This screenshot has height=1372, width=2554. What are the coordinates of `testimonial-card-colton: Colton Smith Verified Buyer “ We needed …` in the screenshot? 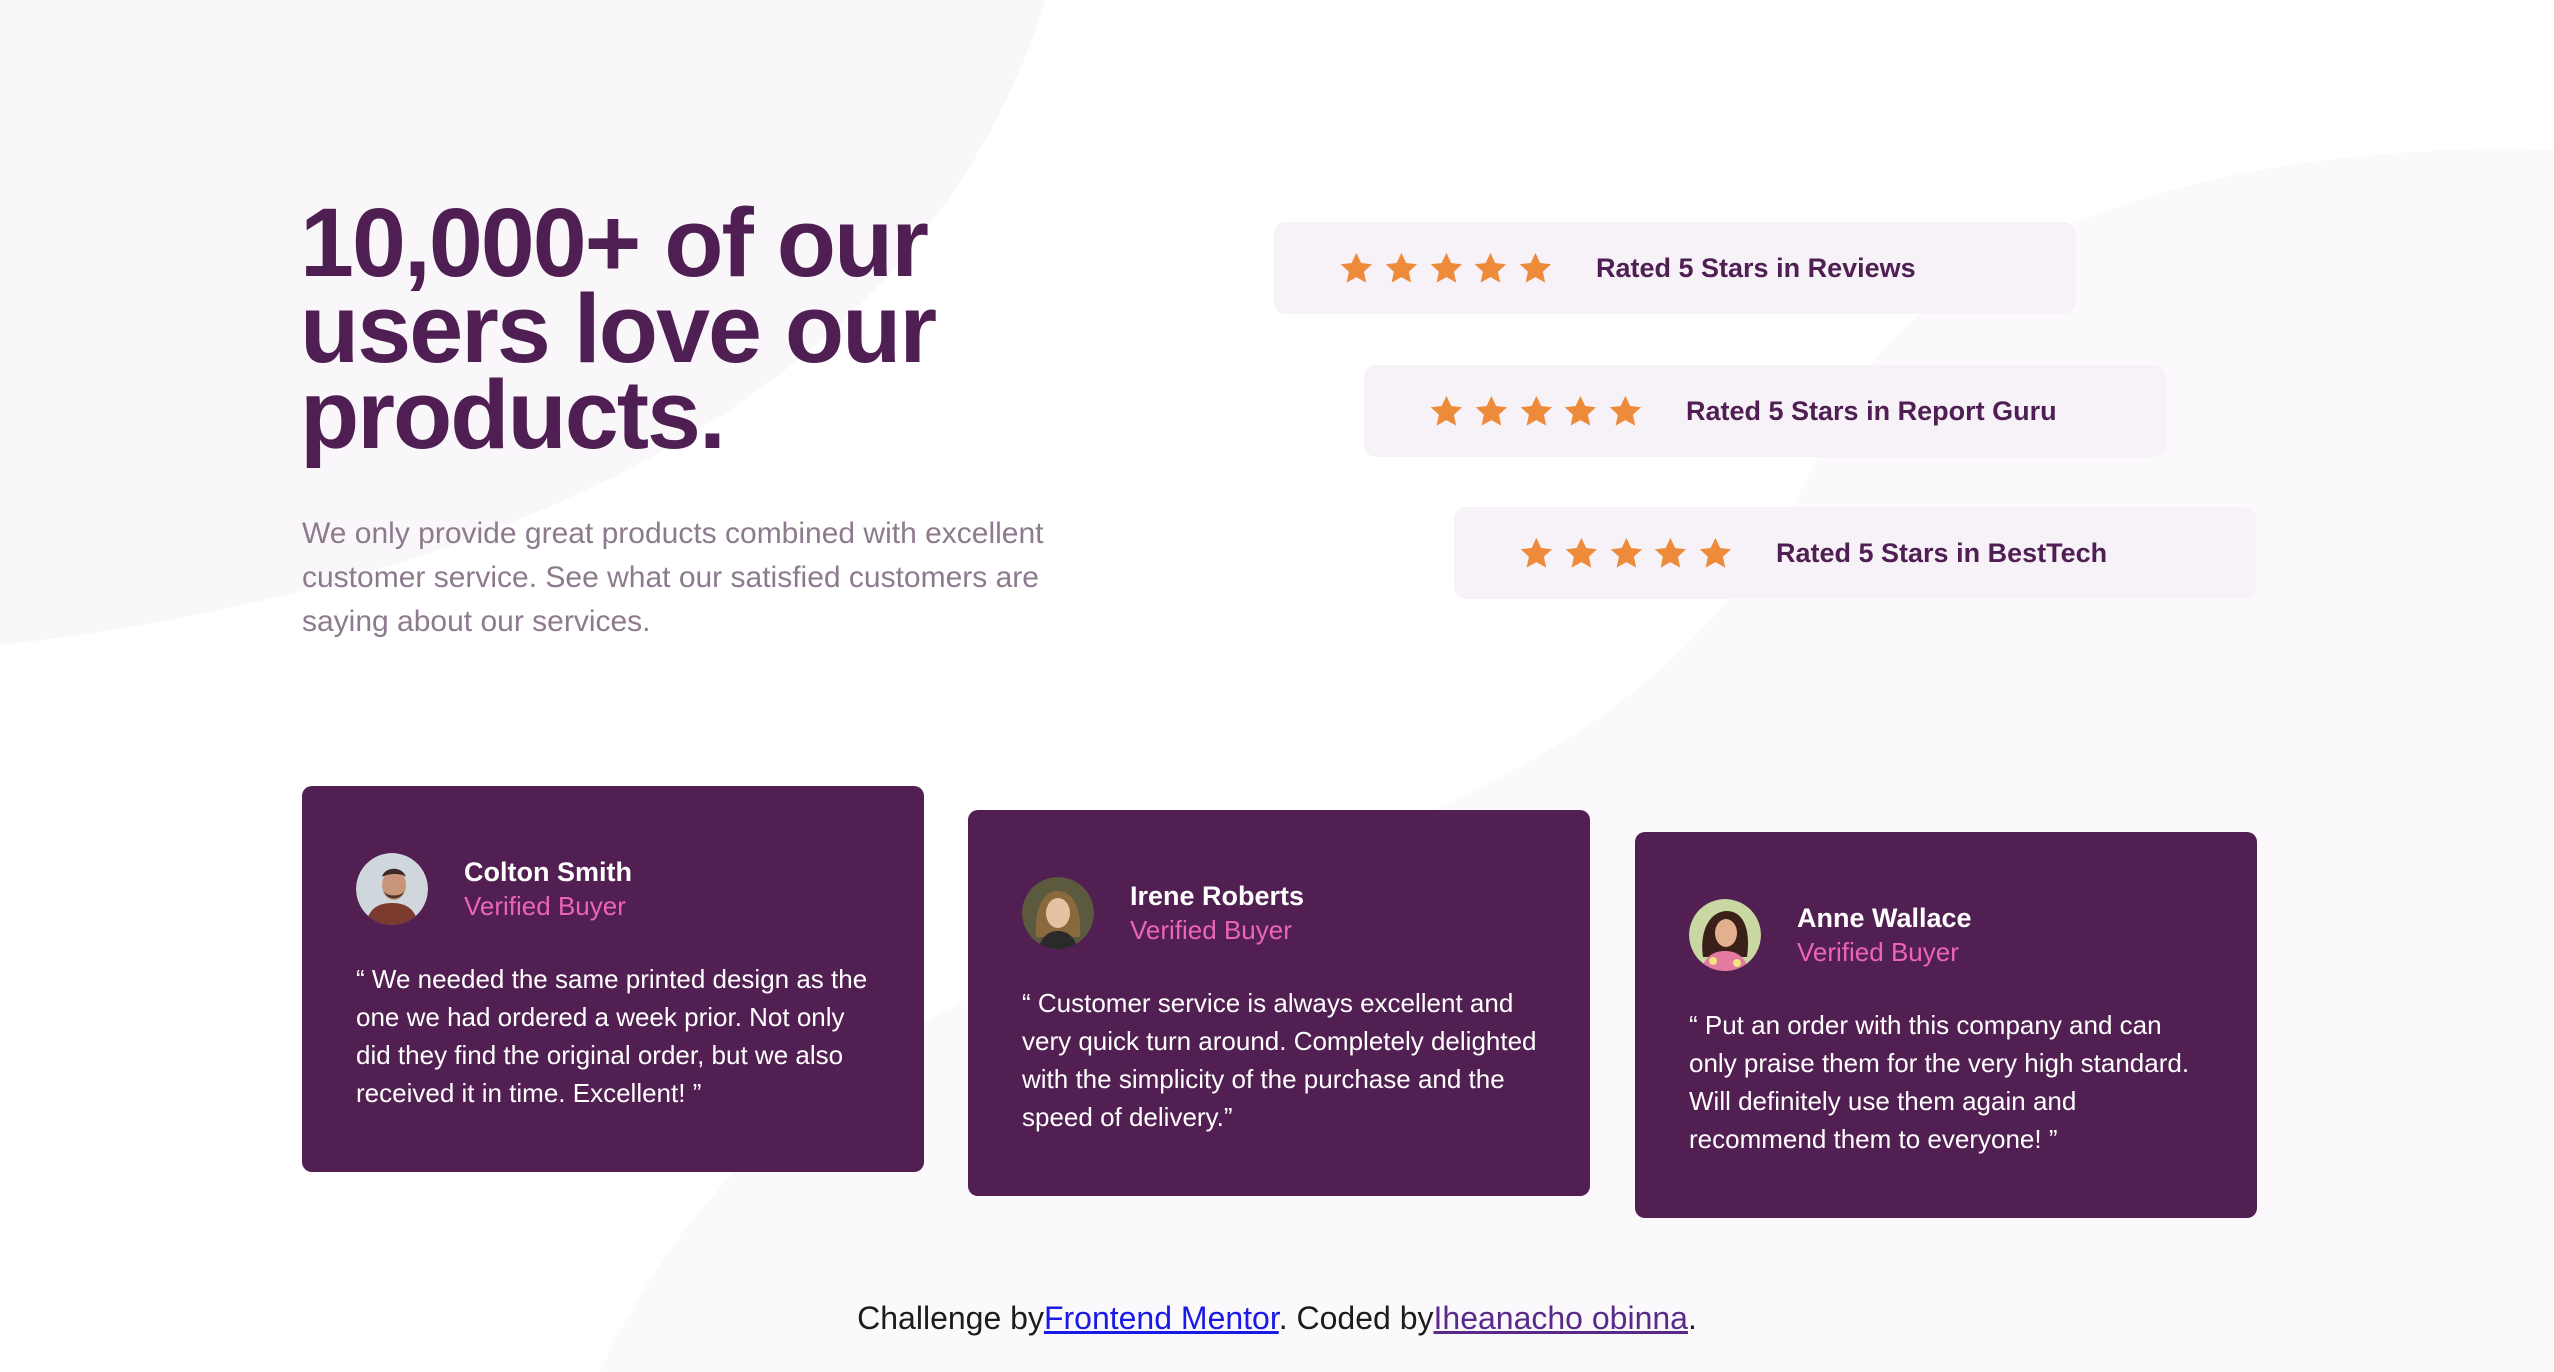 It's located at (613, 979).